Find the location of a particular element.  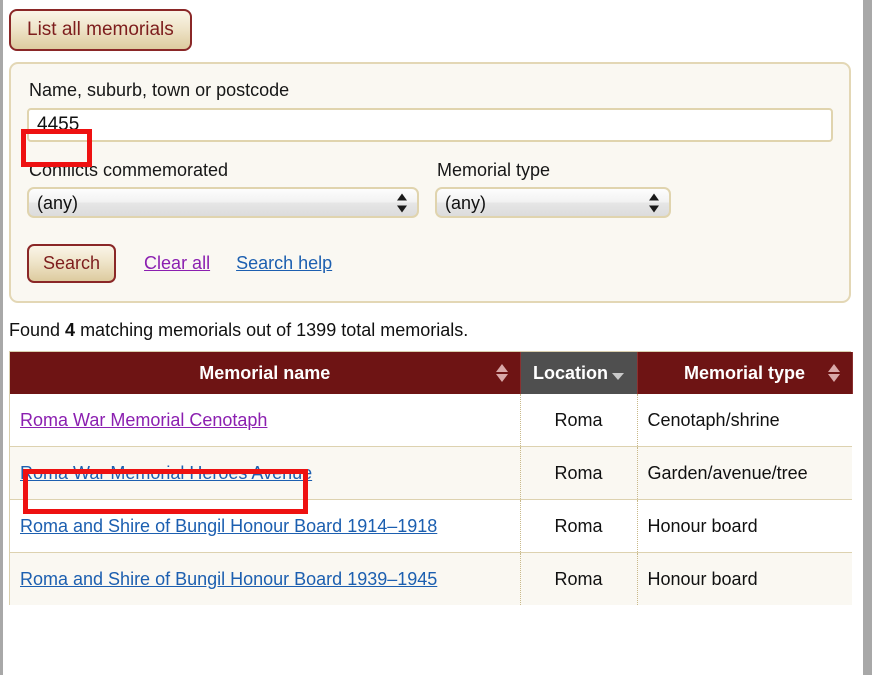

results-summary-prefix: Found is located at coordinates (37, 330).